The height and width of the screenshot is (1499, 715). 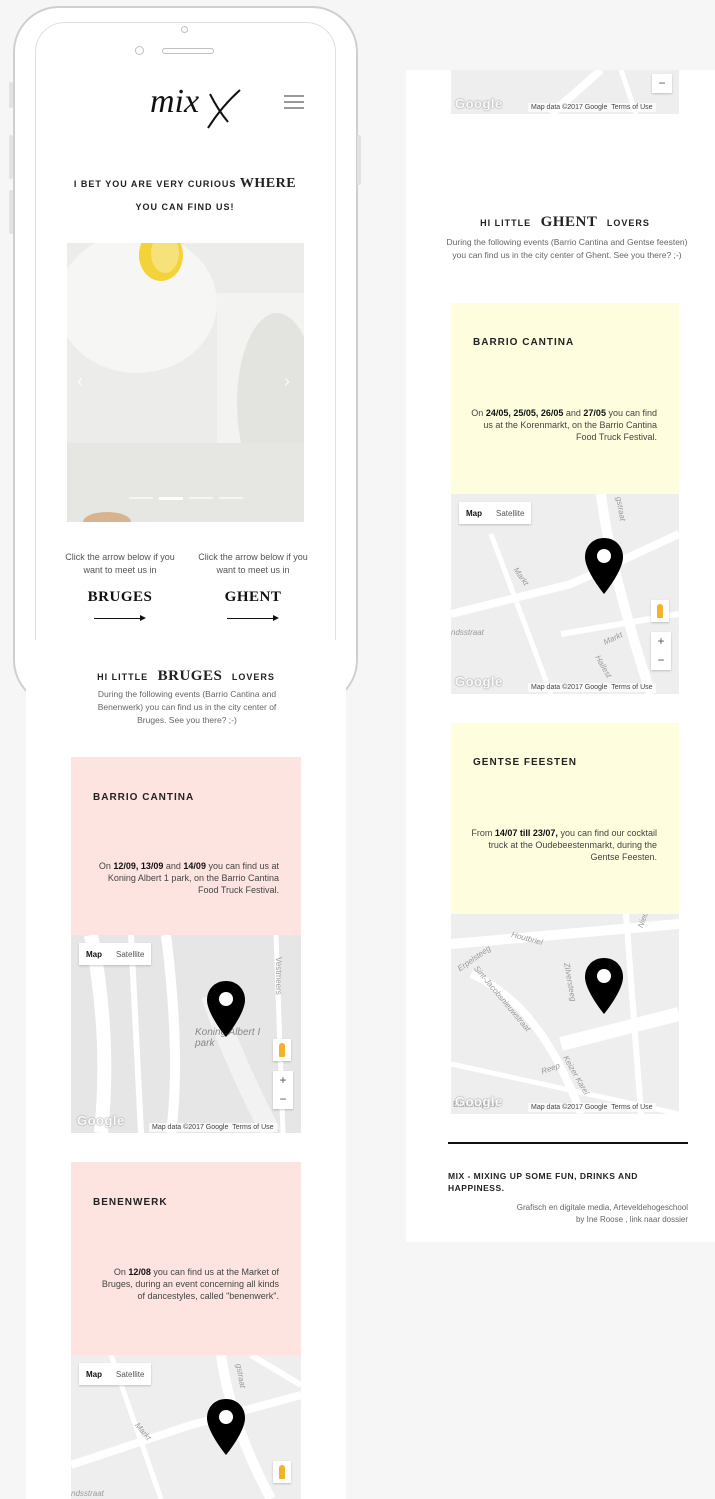 What do you see at coordinates (194, 866) in the screenshot?
I see `event-dates: 14/09` at bounding box center [194, 866].